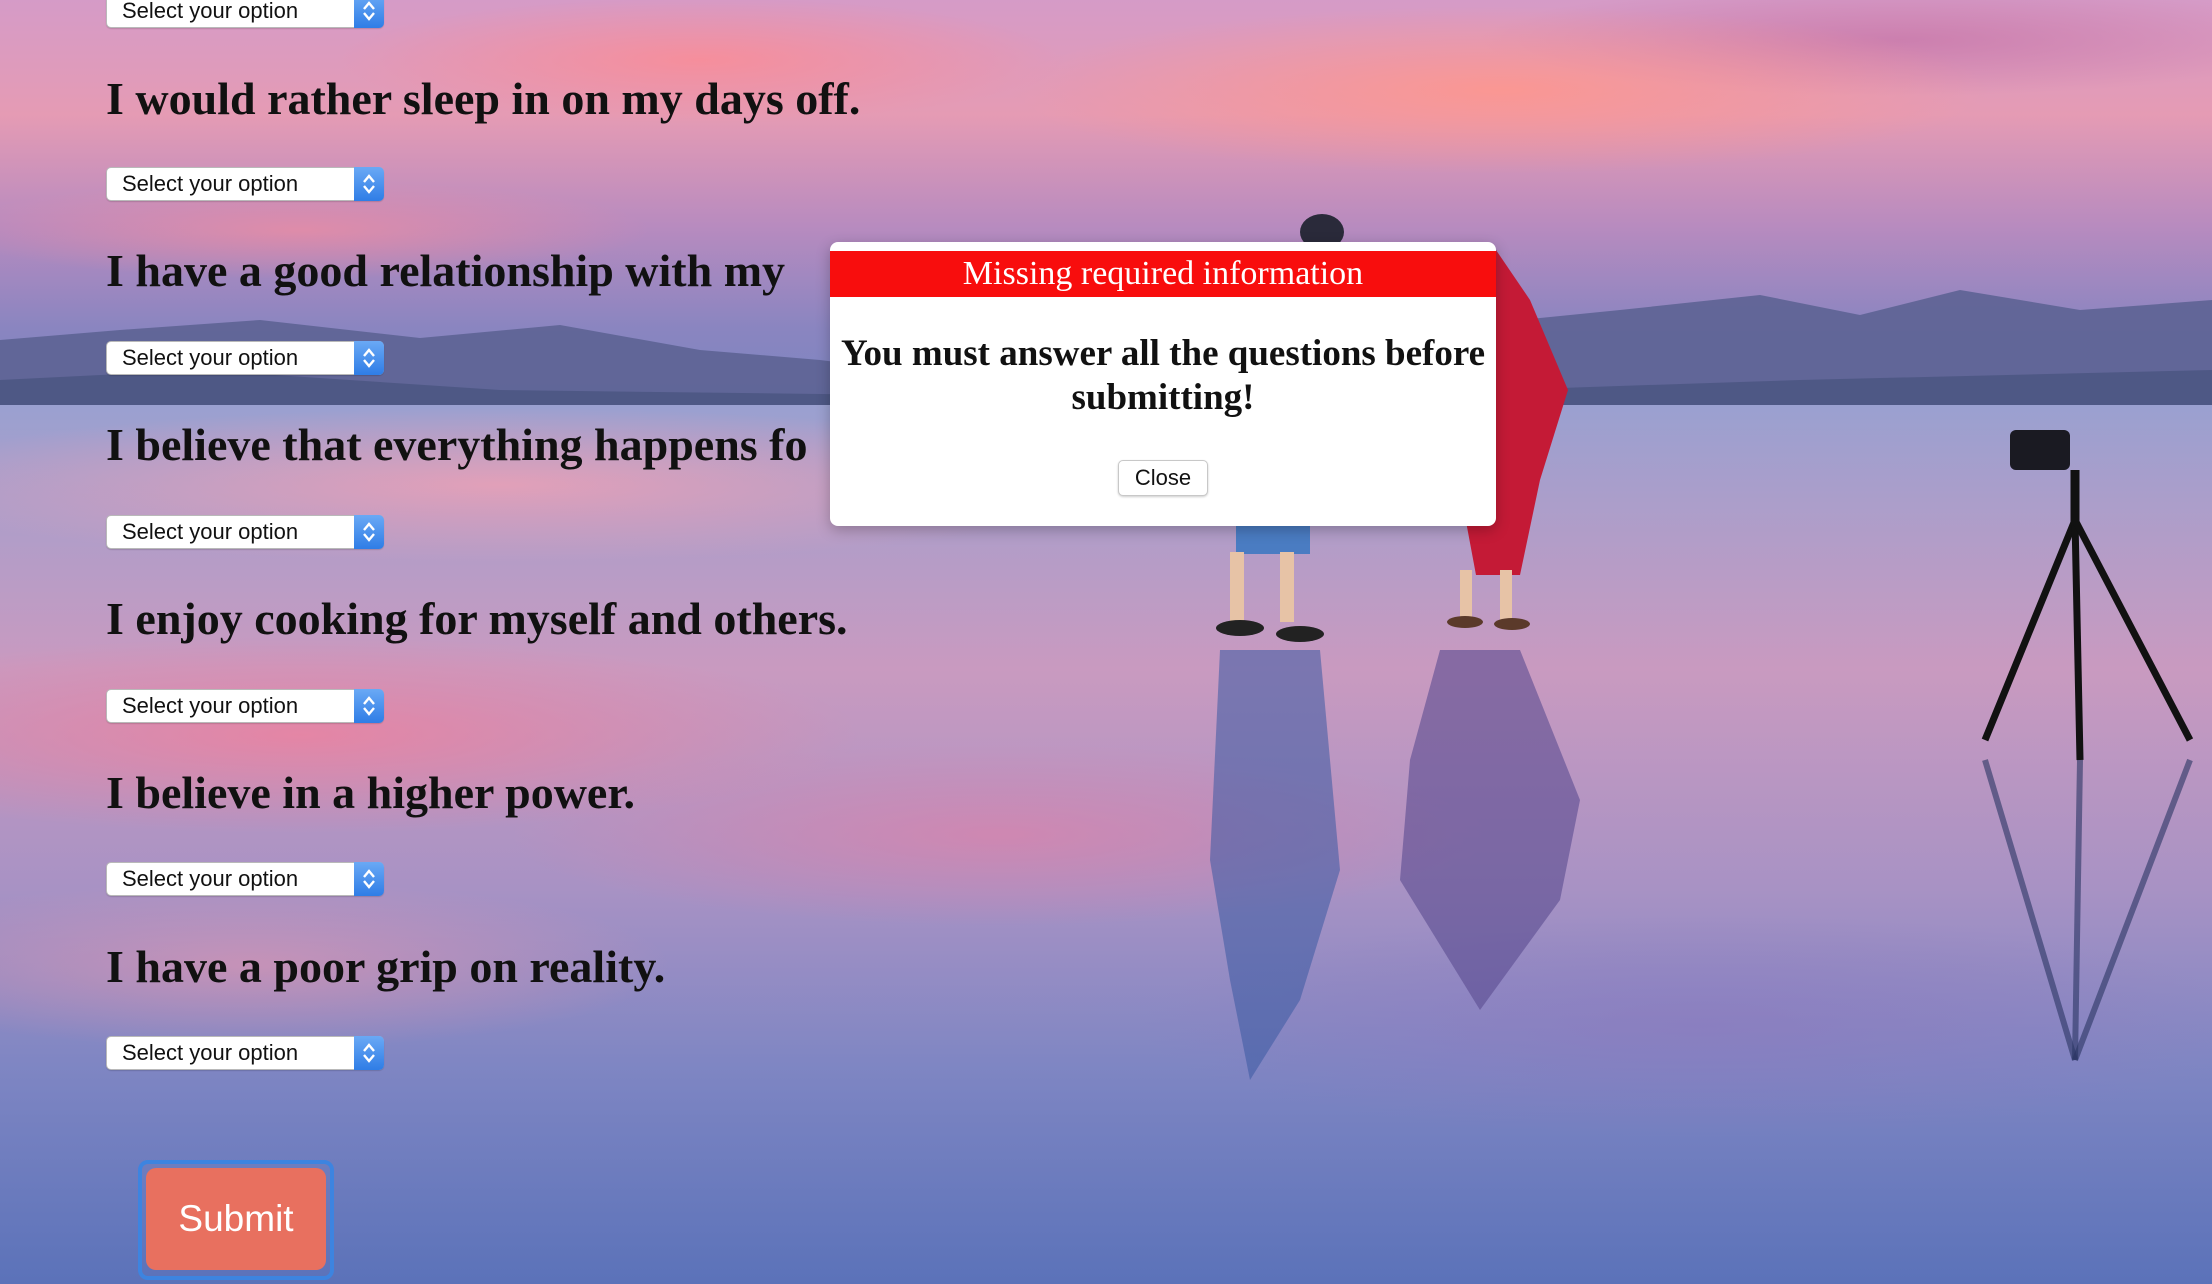 Image resolution: width=2212 pixels, height=1284 pixels. Describe the element at coordinates (1163, 397) in the screenshot. I see `modal-message-line: submitting!` at that location.